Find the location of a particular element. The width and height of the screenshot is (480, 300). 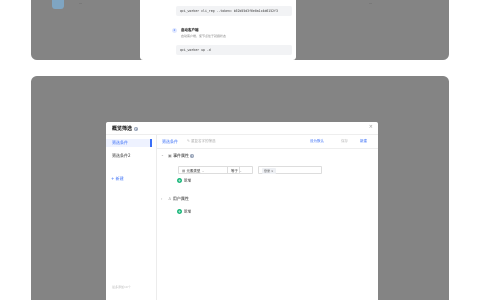

operator-select-value: 等于 is located at coordinates (234, 171).